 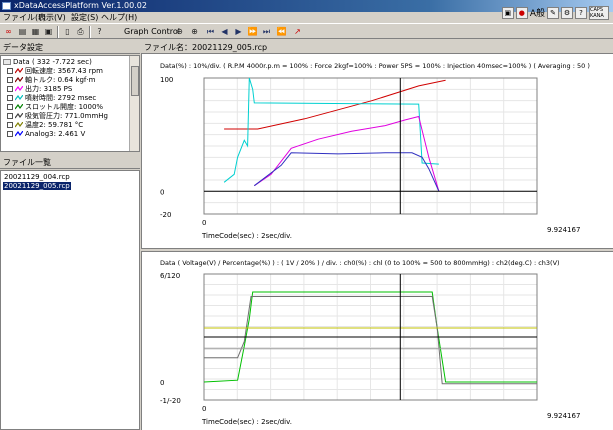 What do you see at coordinates (80, 5) in the screenshot?
I see `window-title: xDataAccessPlatform Ver.1.00.02` at bounding box center [80, 5].